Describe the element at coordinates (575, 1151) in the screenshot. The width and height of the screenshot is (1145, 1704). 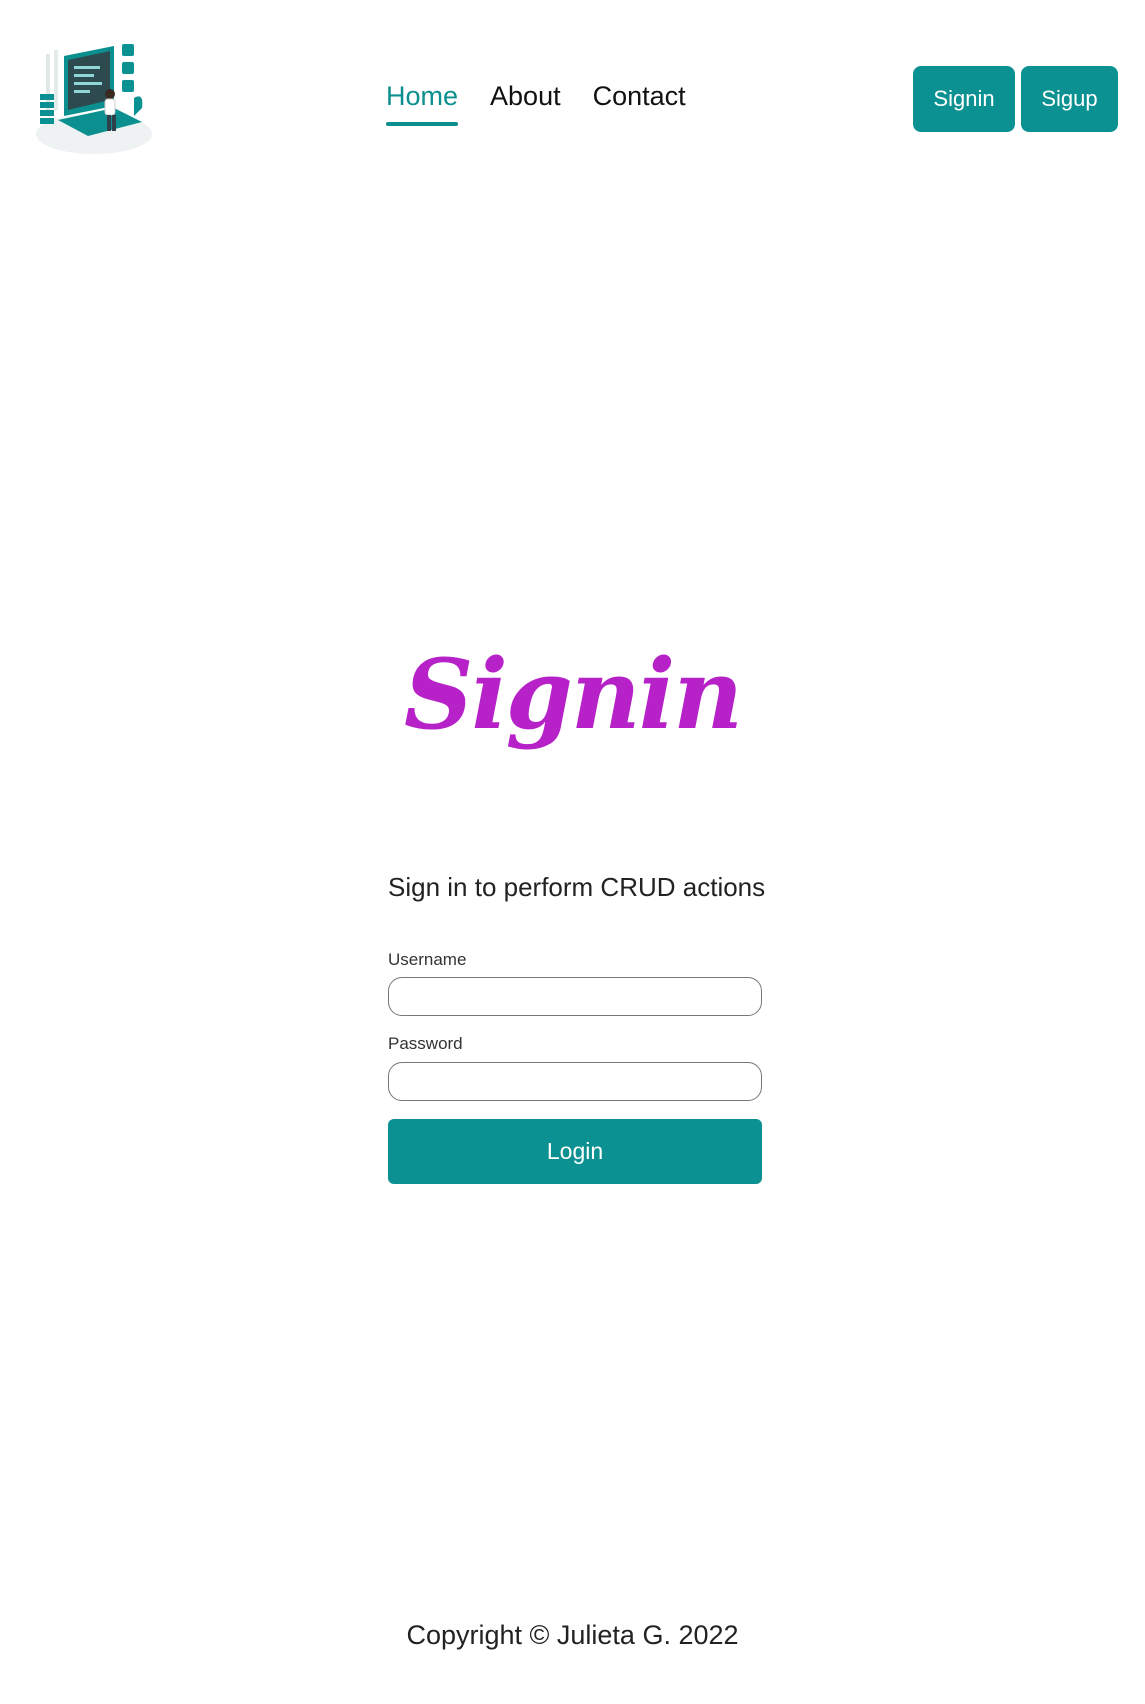
I see `login-button: Login` at that location.